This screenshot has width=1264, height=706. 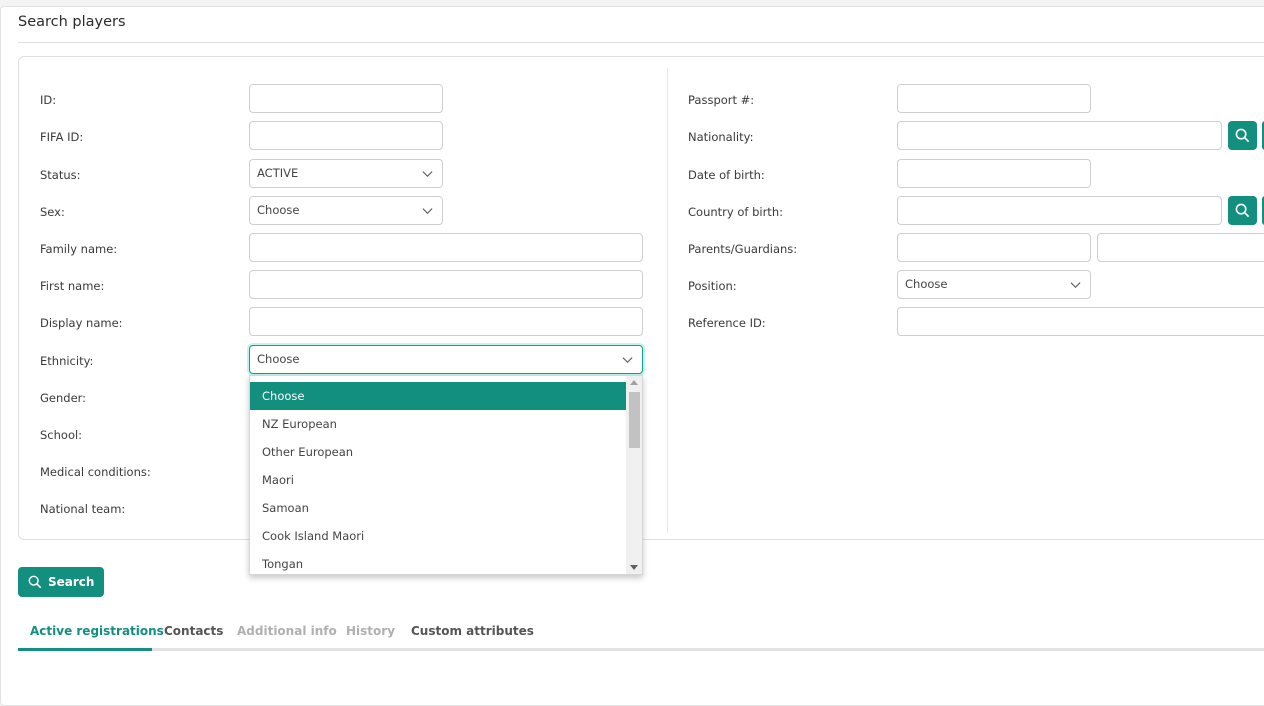 I want to click on status-label: Status:, so click(x=60, y=175).